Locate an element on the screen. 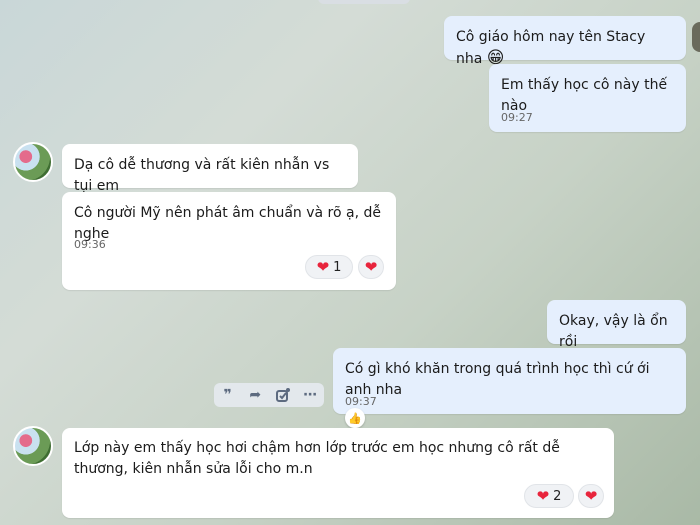  like-reaction-button: 👍 is located at coordinates (355, 418).